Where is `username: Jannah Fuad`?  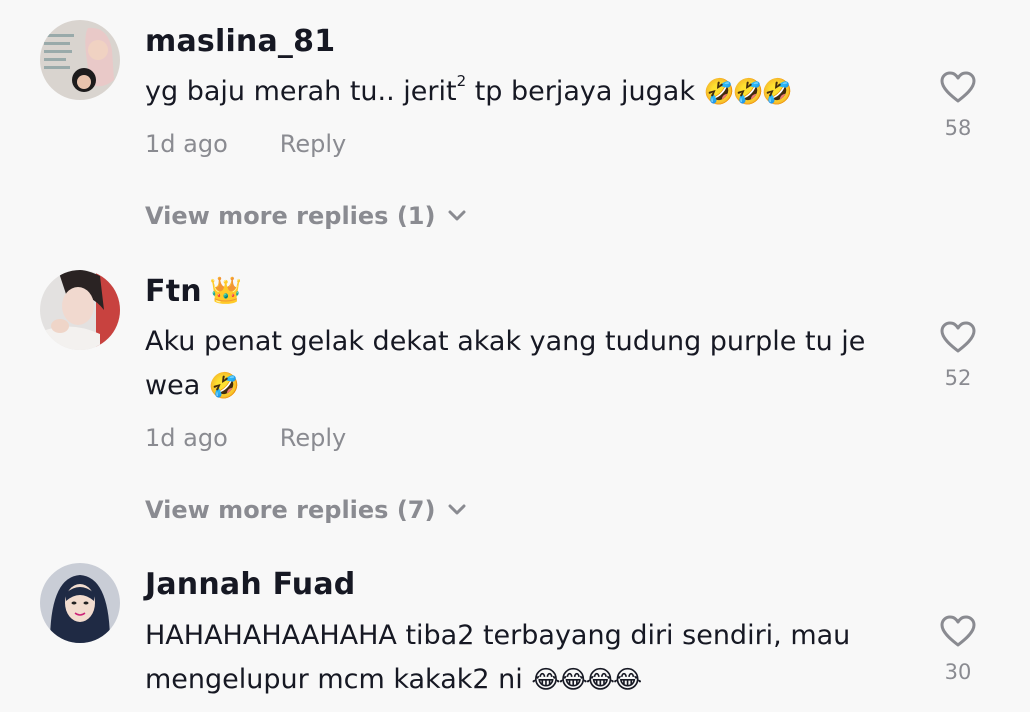 username: Jannah Fuad is located at coordinates (250, 584).